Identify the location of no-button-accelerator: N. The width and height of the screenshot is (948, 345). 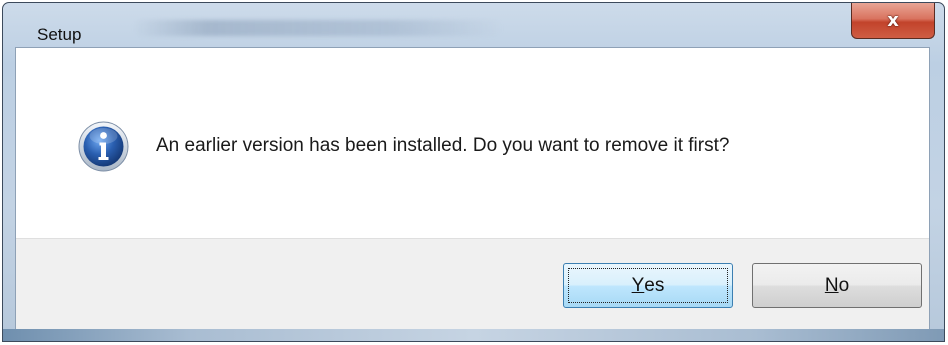
(831, 285).